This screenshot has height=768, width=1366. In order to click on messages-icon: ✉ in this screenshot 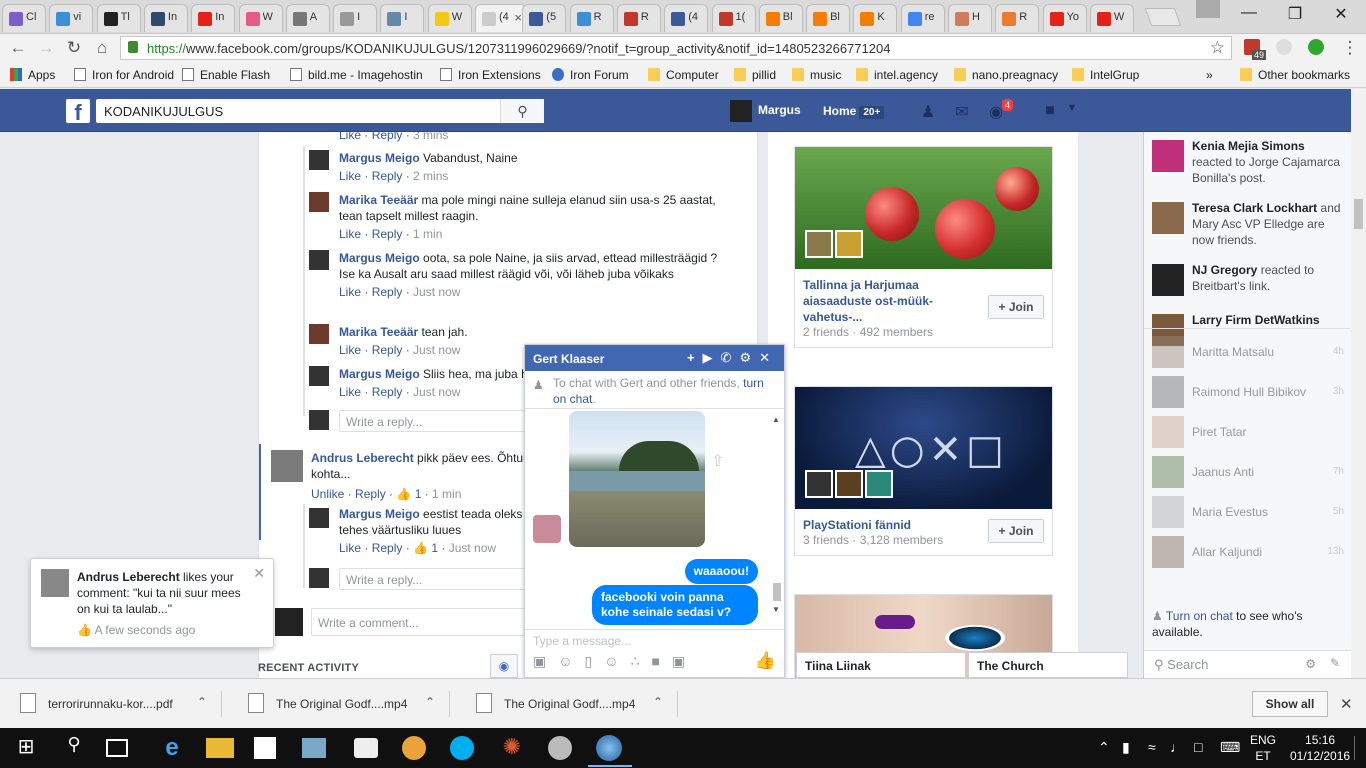, I will do `click(962, 111)`.